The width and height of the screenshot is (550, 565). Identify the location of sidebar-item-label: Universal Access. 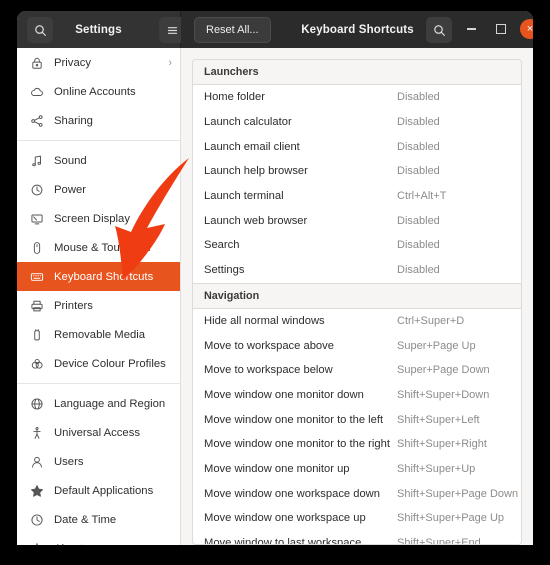
(97, 432).